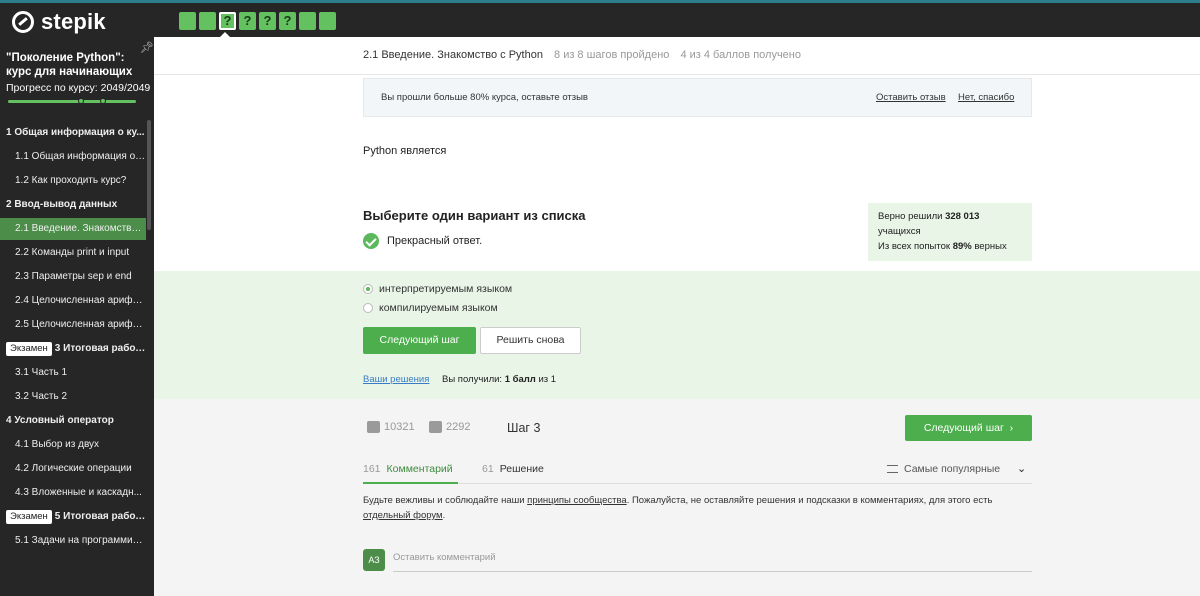 Image resolution: width=1200 pixels, height=596 pixels. What do you see at coordinates (73, 469) in the screenshot?
I see `sidebar-lesson: 4.2 Логические операции` at bounding box center [73, 469].